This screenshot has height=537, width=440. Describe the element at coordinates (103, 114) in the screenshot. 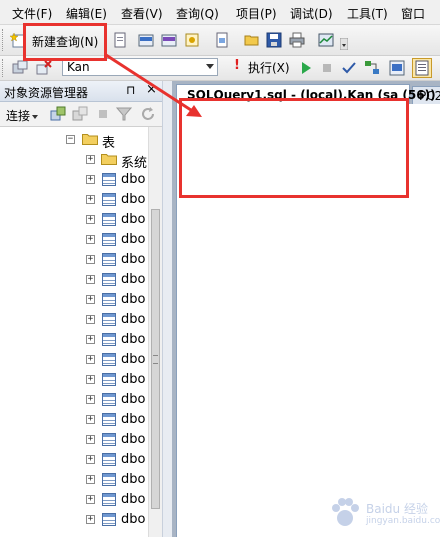

I see `stop-icon` at that location.